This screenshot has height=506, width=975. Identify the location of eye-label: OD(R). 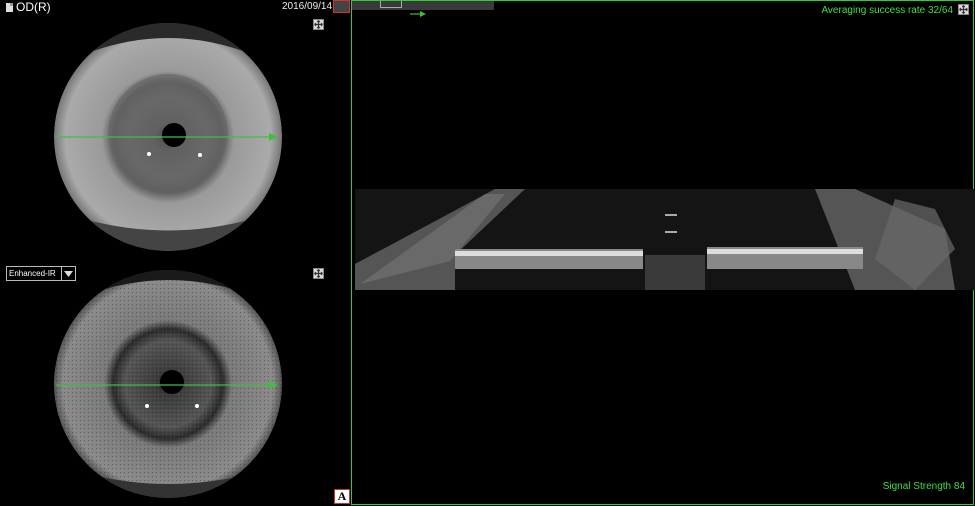
(33, 7).